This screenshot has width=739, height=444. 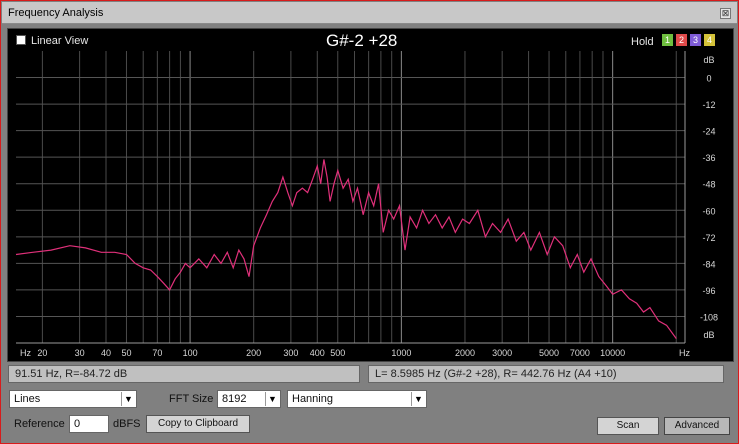 I want to click on x-unit-label-left: Hz, so click(x=25, y=353).